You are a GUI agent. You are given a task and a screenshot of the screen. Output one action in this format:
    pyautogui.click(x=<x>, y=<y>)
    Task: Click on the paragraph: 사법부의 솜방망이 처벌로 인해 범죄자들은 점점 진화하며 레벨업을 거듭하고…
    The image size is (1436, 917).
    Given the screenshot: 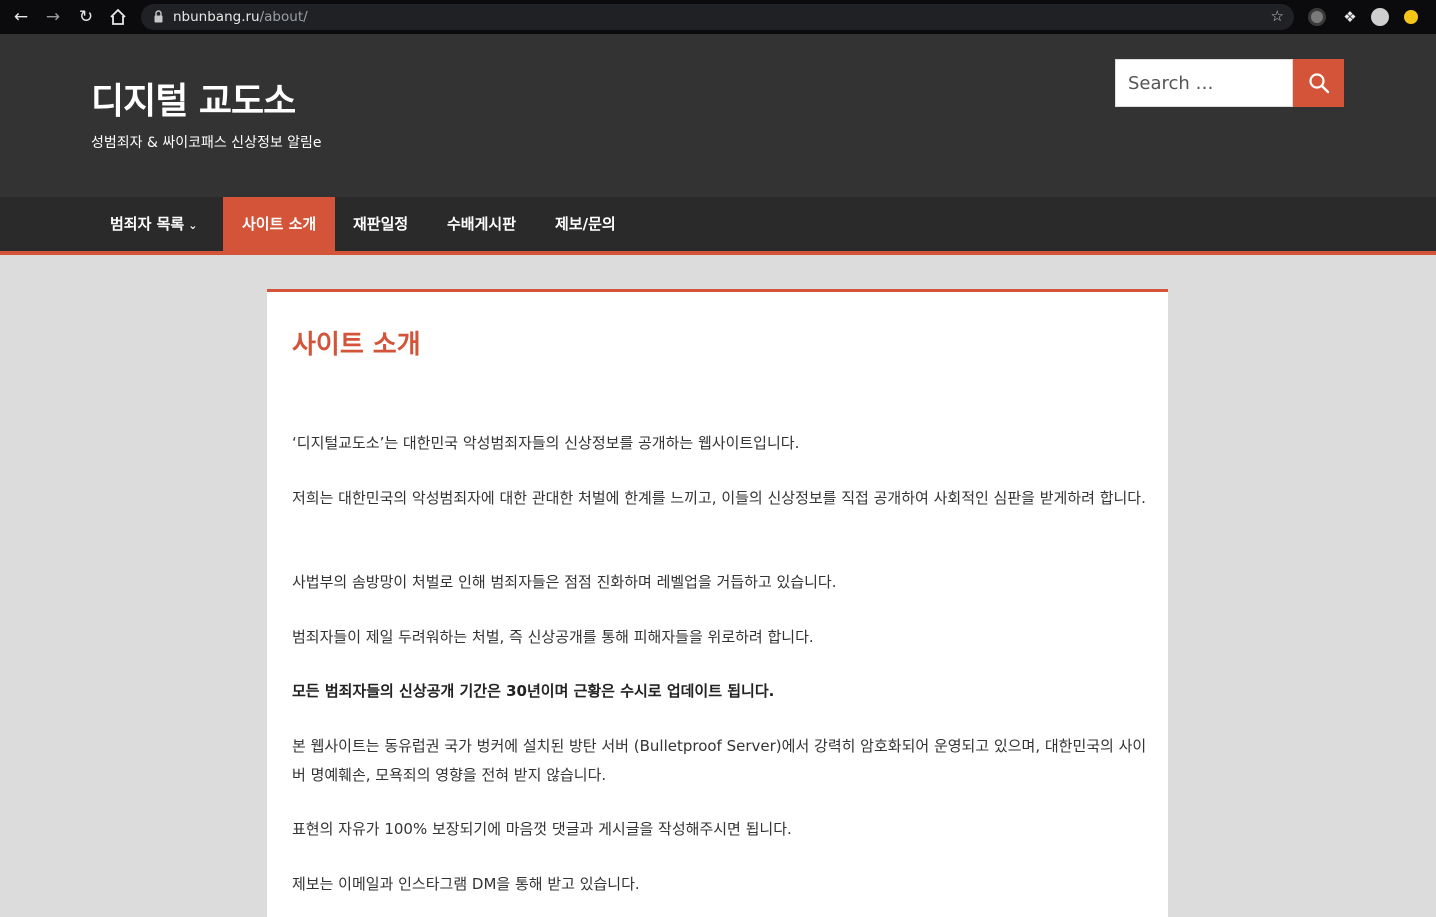 What is the action you would take?
    pyautogui.click(x=564, y=582)
    